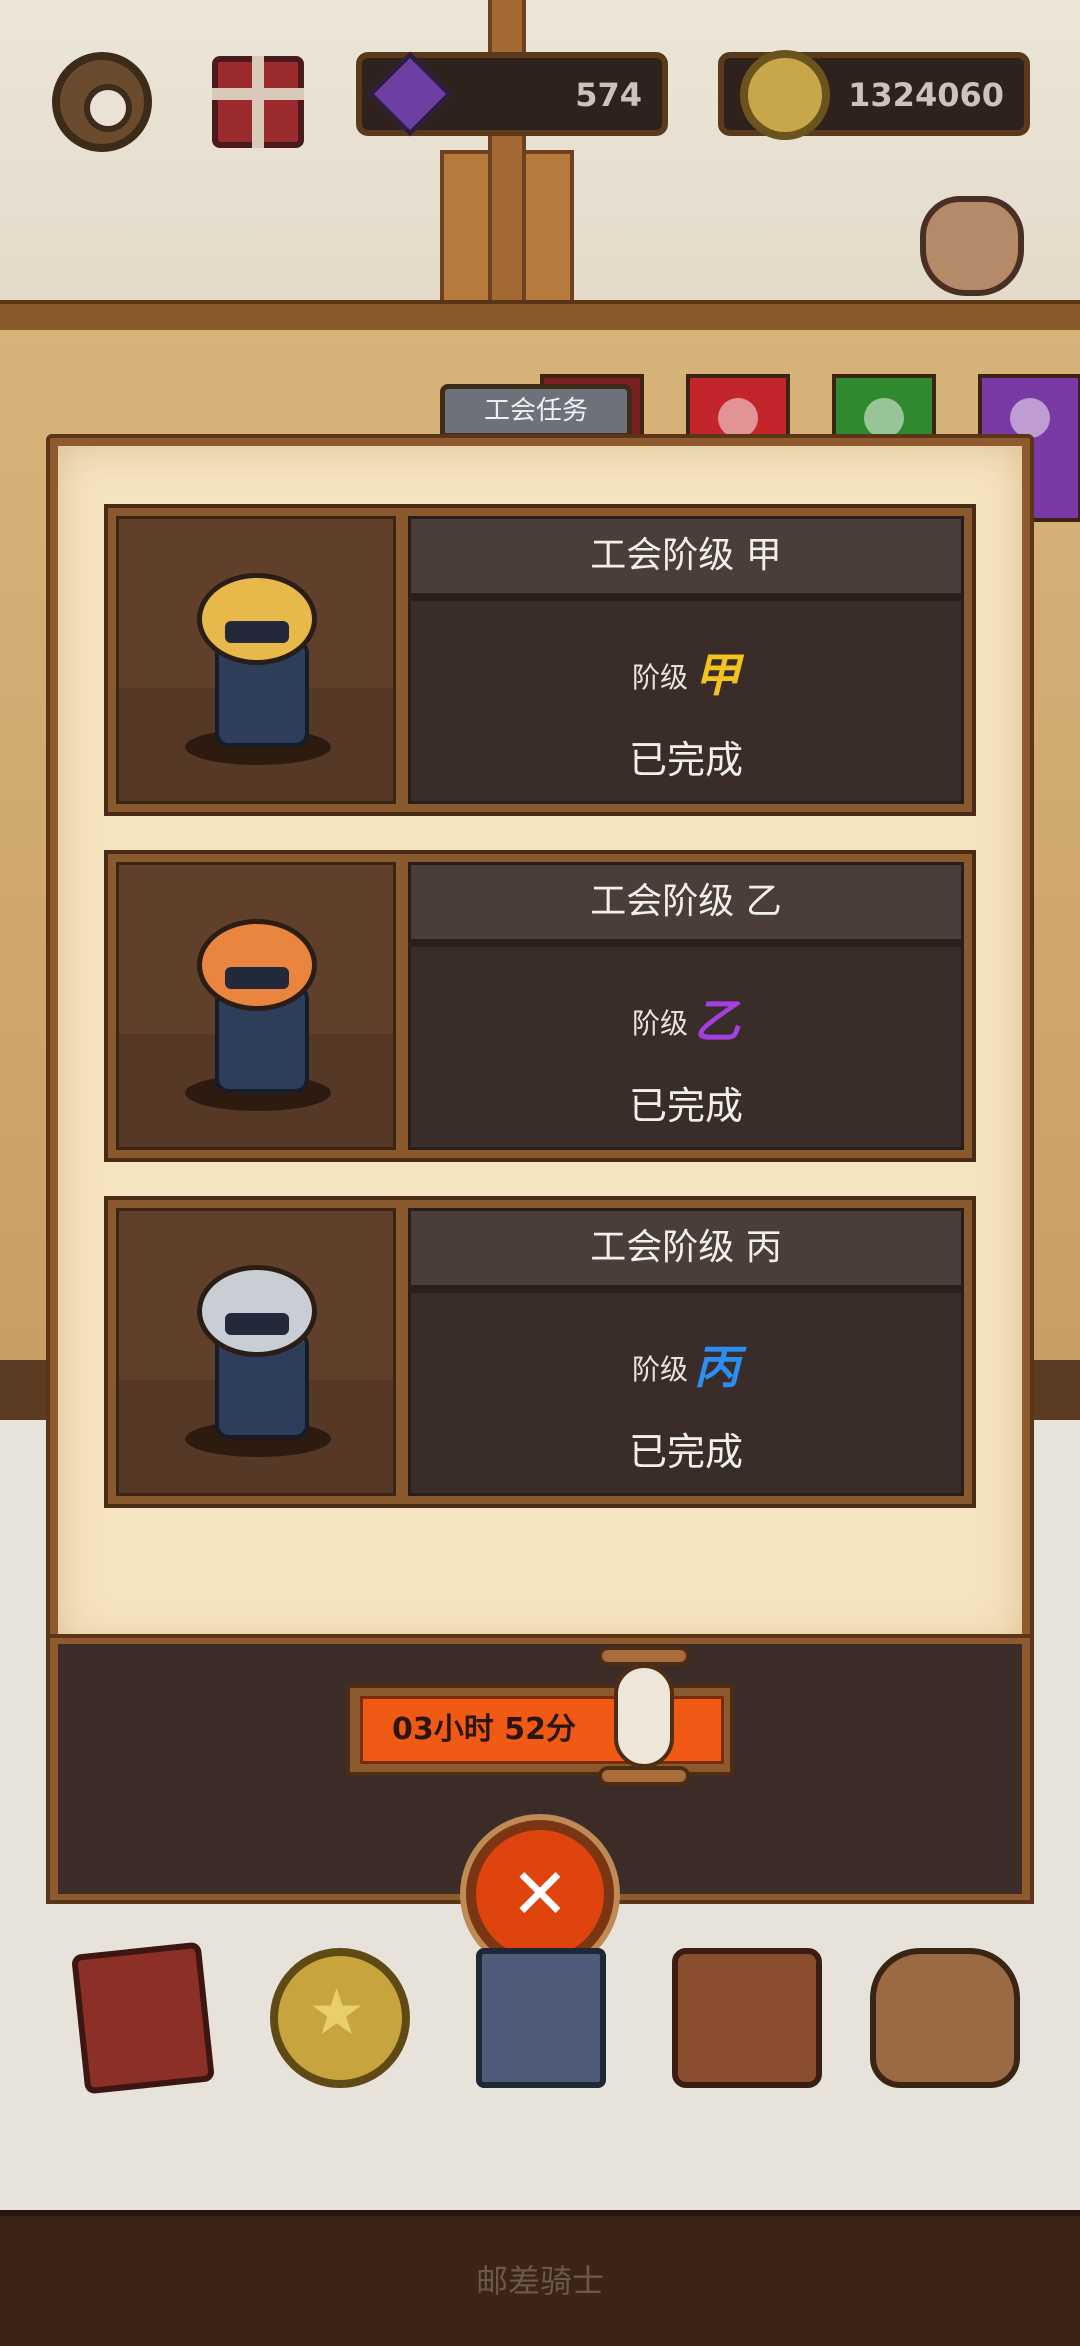 The width and height of the screenshot is (1080, 2346). I want to click on grade-line: 阶级乙, so click(686, 1018).